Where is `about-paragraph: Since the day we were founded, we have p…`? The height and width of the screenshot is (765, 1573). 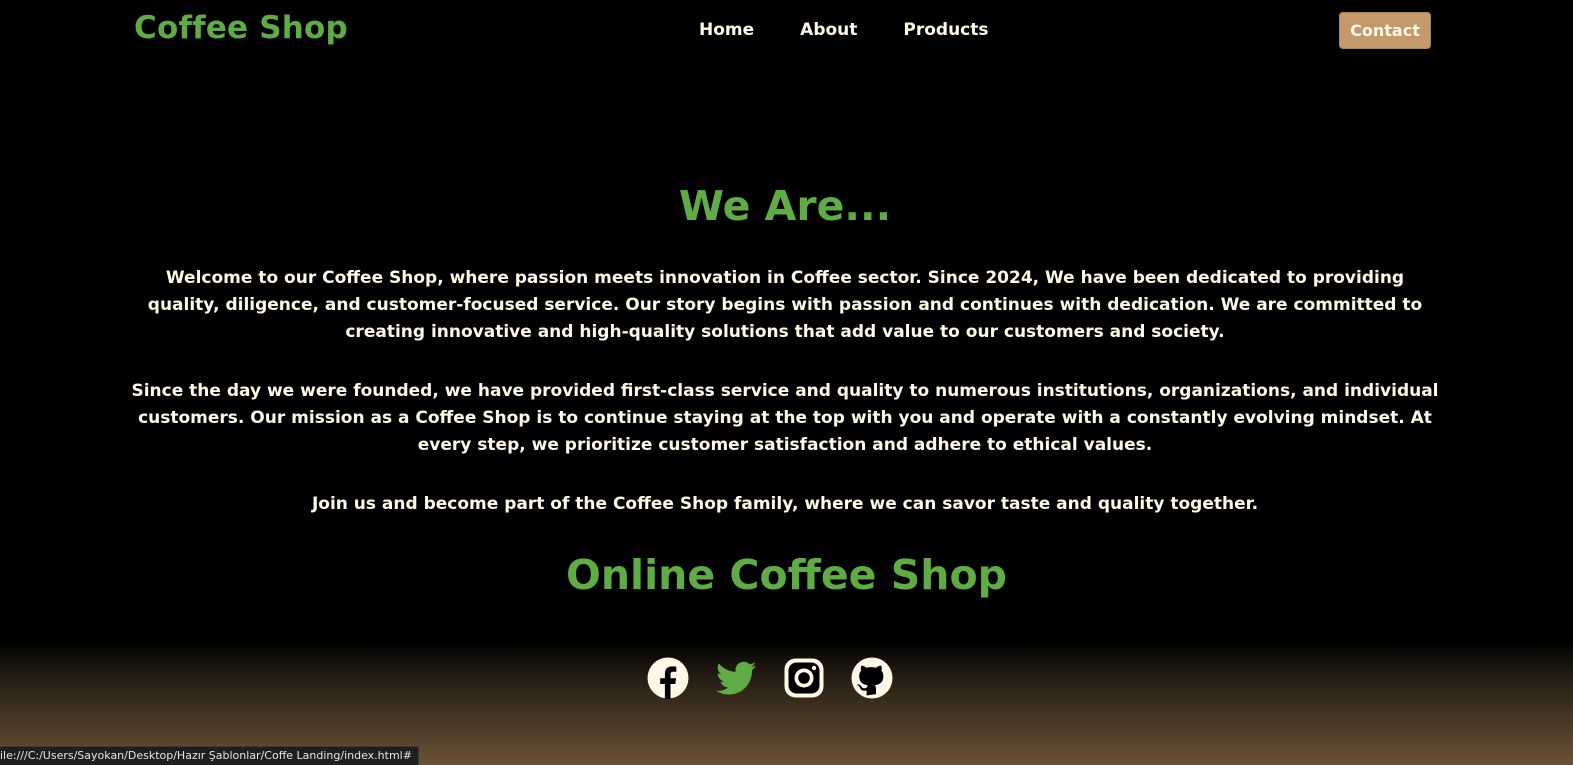
about-paragraph: Since the day we were founded, we have p… is located at coordinates (785, 418).